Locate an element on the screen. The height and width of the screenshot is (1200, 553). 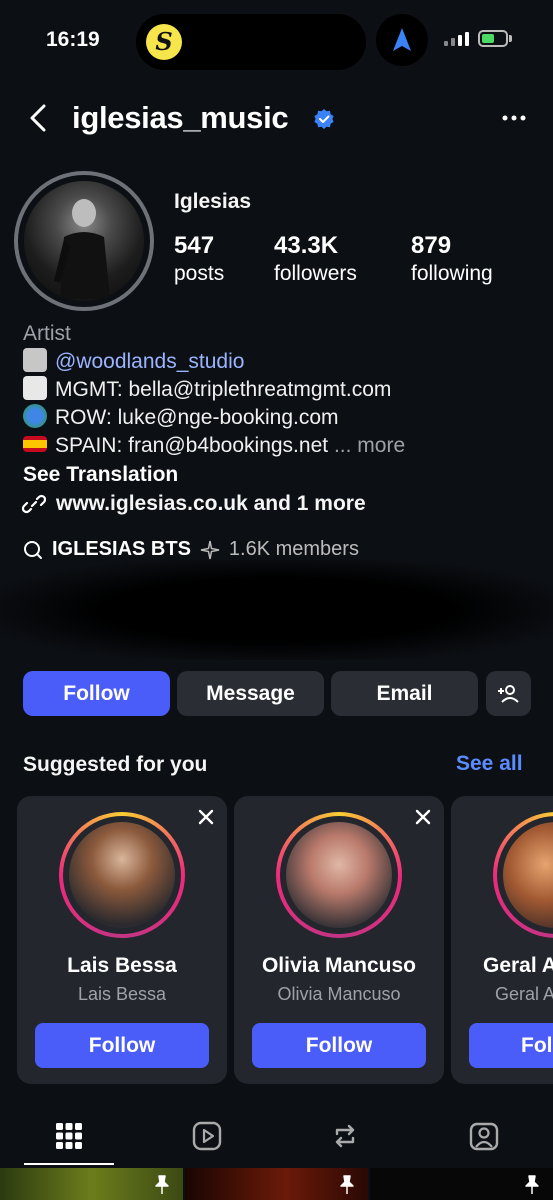
suggested-subtitle: Geral A is located at coordinates (524, 994).